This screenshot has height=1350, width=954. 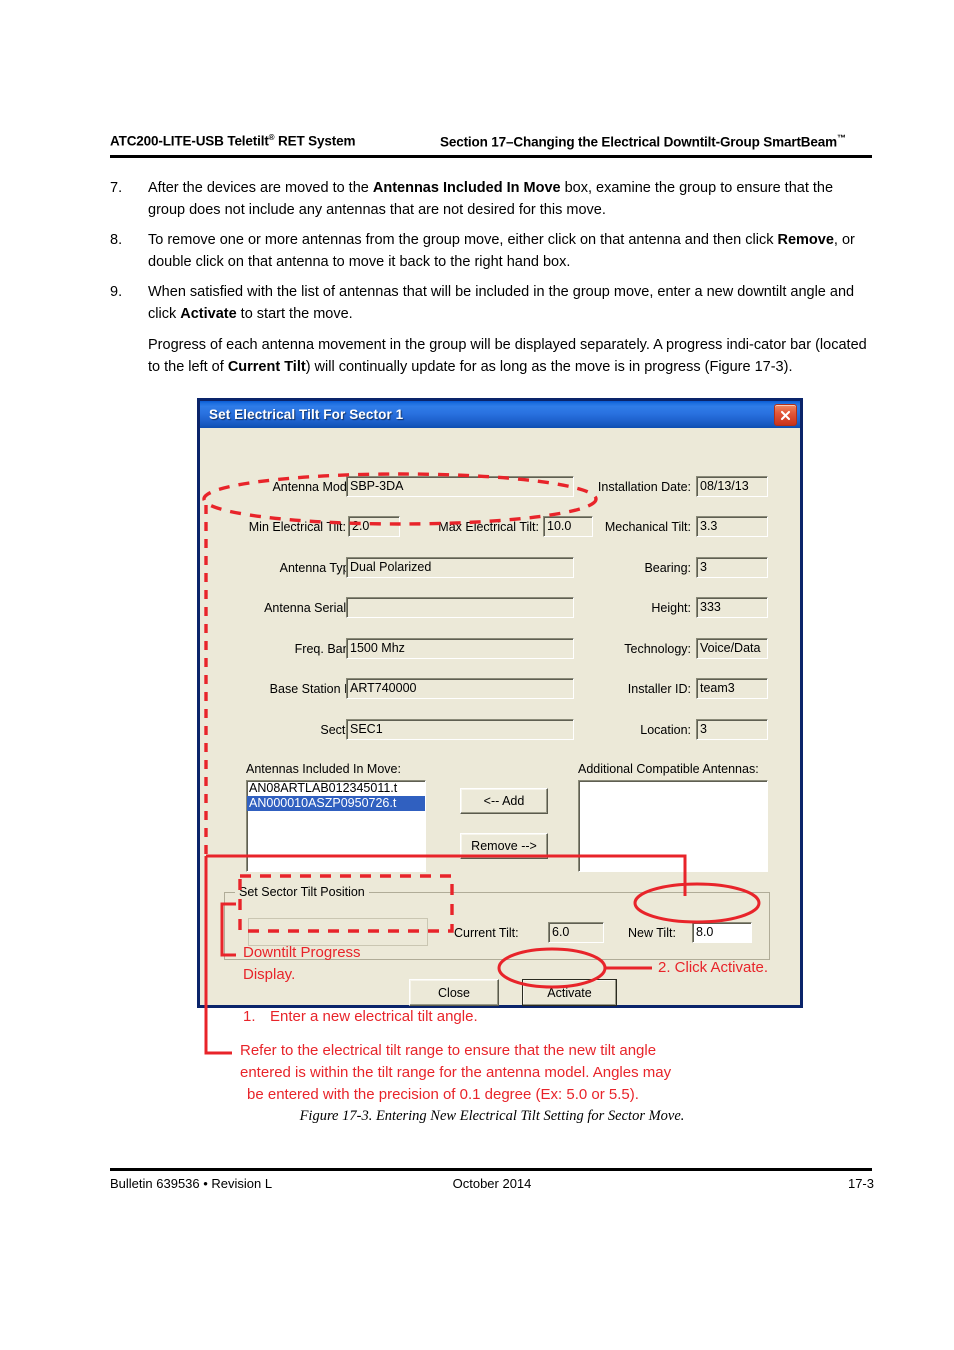 What do you see at coordinates (460, 729) in the screenshot?
I see `sector-field: SEC1` at bounding box center [460, 729].